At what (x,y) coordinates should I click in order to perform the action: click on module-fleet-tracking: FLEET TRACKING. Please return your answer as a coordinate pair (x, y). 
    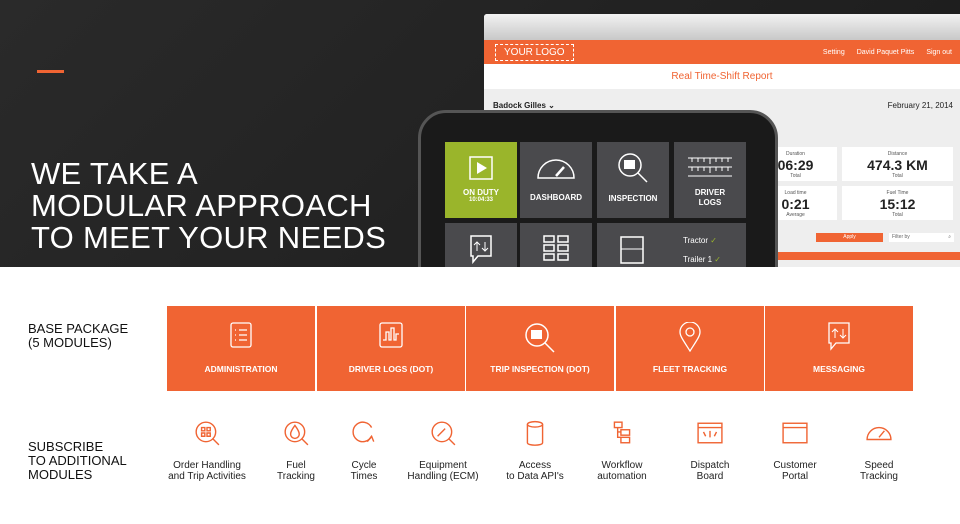
    Looking at the image, I should click on (690, 348).